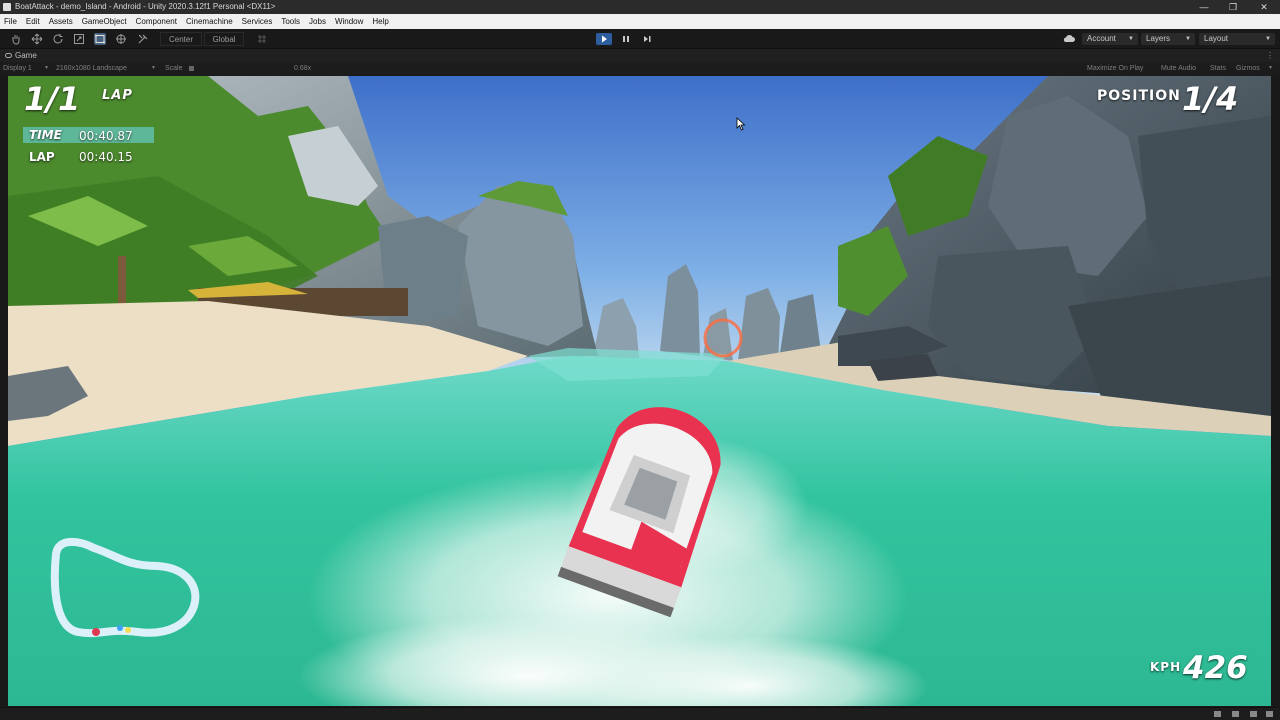 This screenshot has width=1280, height=720. Describe the element at coordinates (100, 39) in the screenshot. I see `rect-tool-icon` at that location.